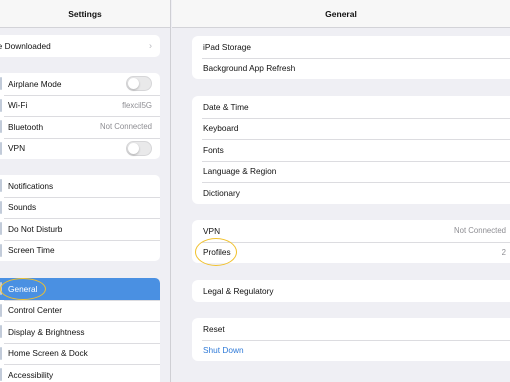 The height and width of the screenshot is (382, 510). Describe the element at coordinates (125, 127) in the screenshot. I see `bluetooth-status-value: Not Connected` at that location.